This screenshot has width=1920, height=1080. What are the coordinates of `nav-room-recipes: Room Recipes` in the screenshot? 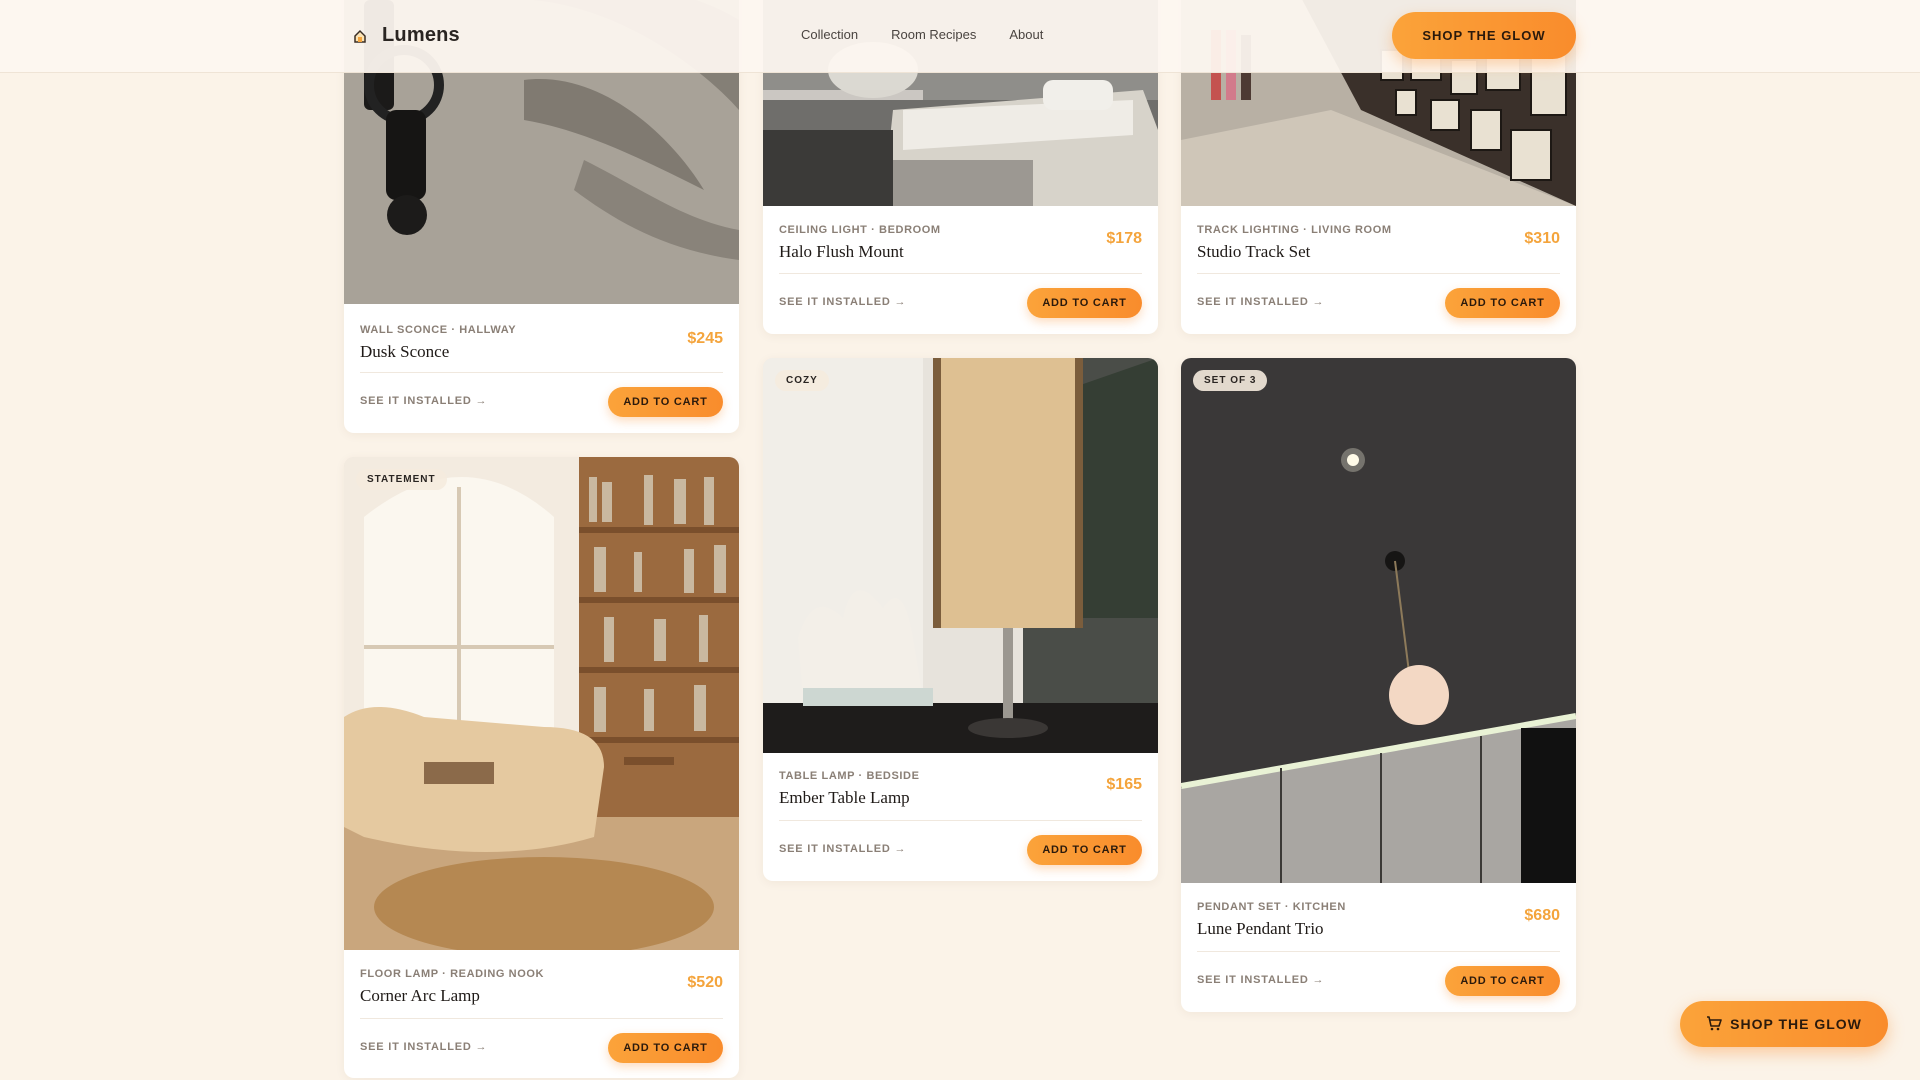 It's located at (933, 34).